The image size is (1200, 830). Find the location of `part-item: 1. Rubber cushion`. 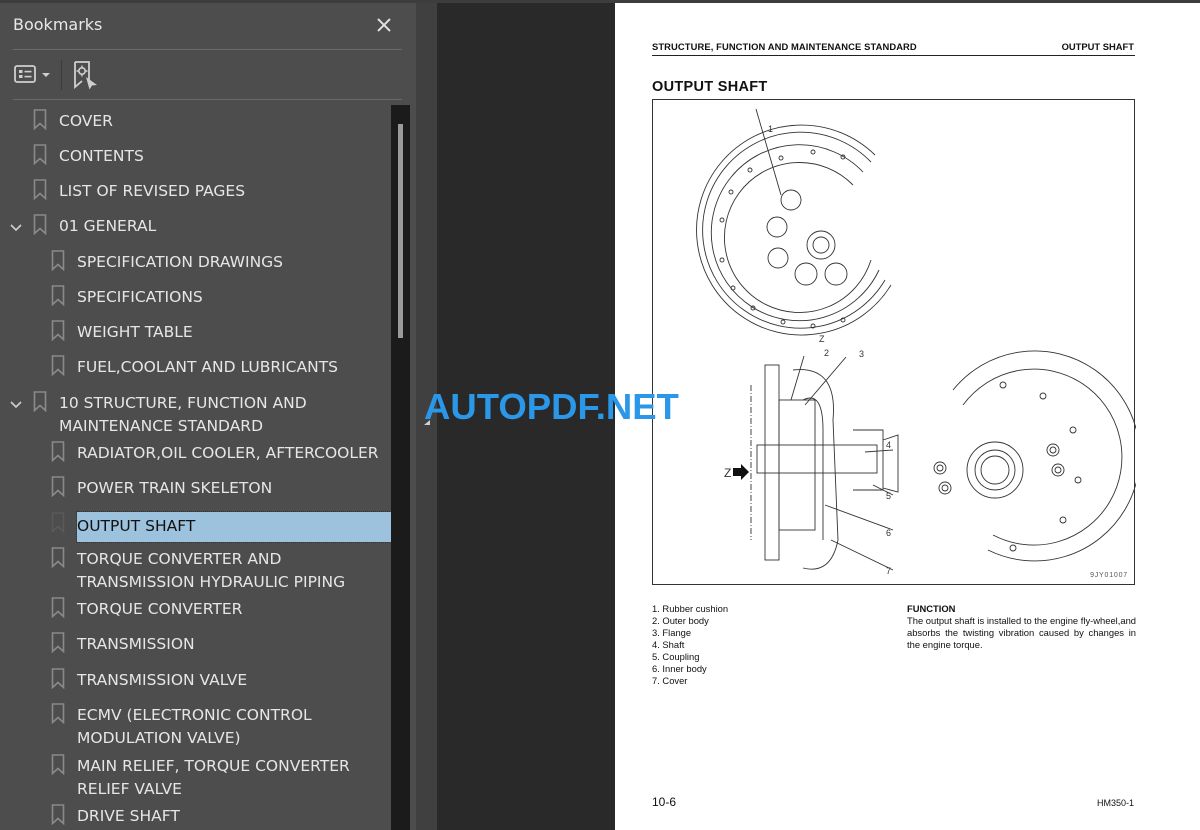

part-item: 1. Rubber cushion is located at coordinates (690, 608).